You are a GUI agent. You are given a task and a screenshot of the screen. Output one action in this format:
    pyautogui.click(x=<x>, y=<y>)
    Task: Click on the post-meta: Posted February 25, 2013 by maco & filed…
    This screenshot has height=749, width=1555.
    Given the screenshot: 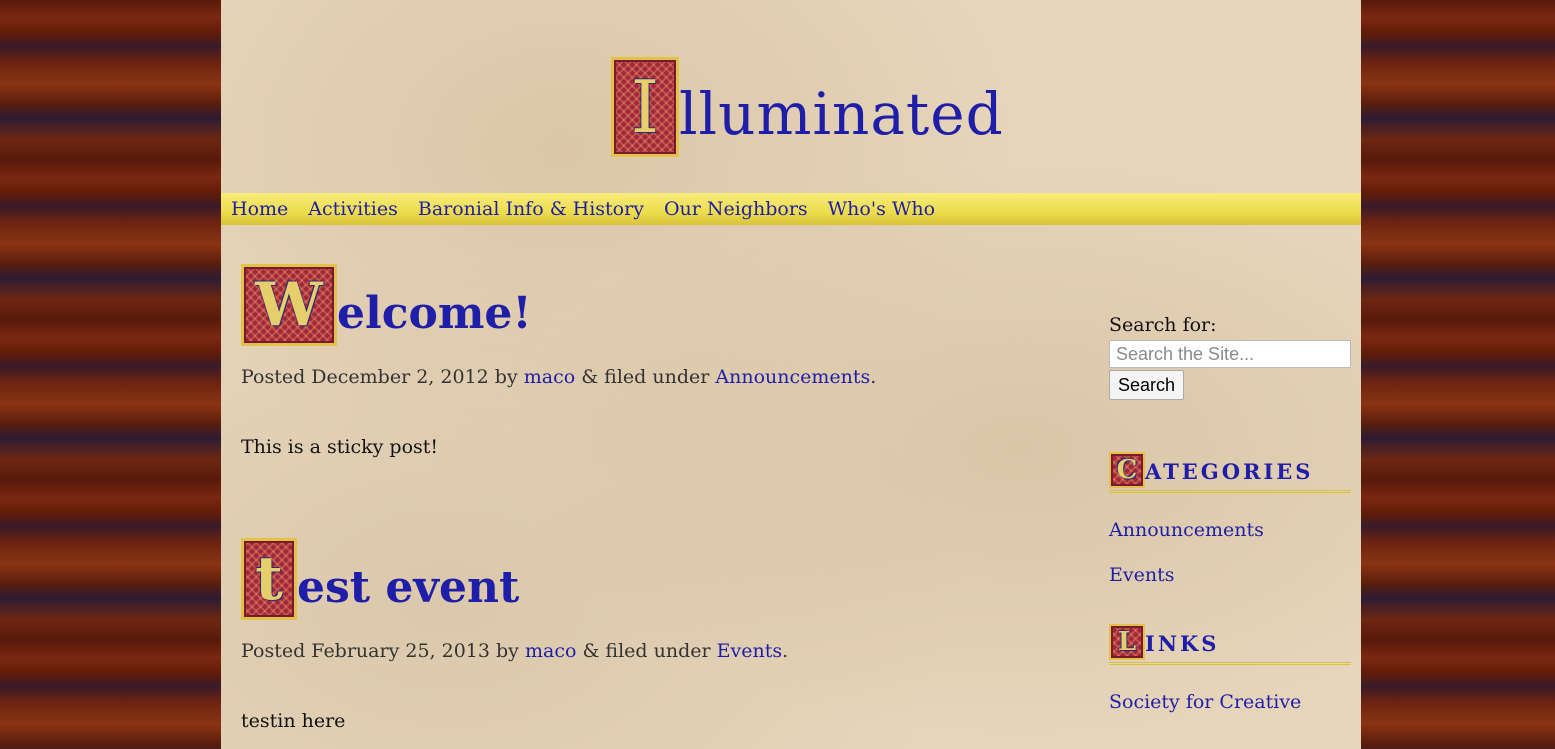 What is the action you would take?
    pyautogui.click(x=651, y=651)
    